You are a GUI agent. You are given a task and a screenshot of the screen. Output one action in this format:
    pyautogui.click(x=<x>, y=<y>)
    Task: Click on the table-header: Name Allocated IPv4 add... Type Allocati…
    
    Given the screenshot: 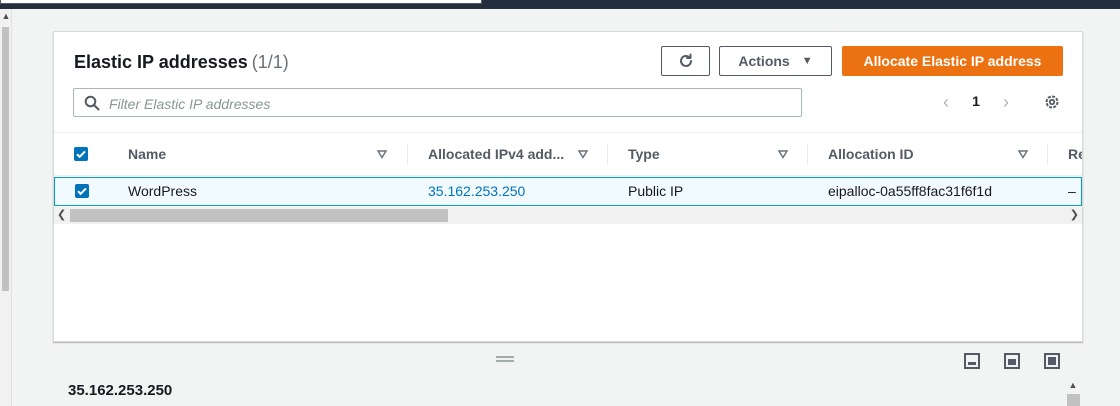 What is the action you would take?
    pyautogui.click(x=568, y=154)
    